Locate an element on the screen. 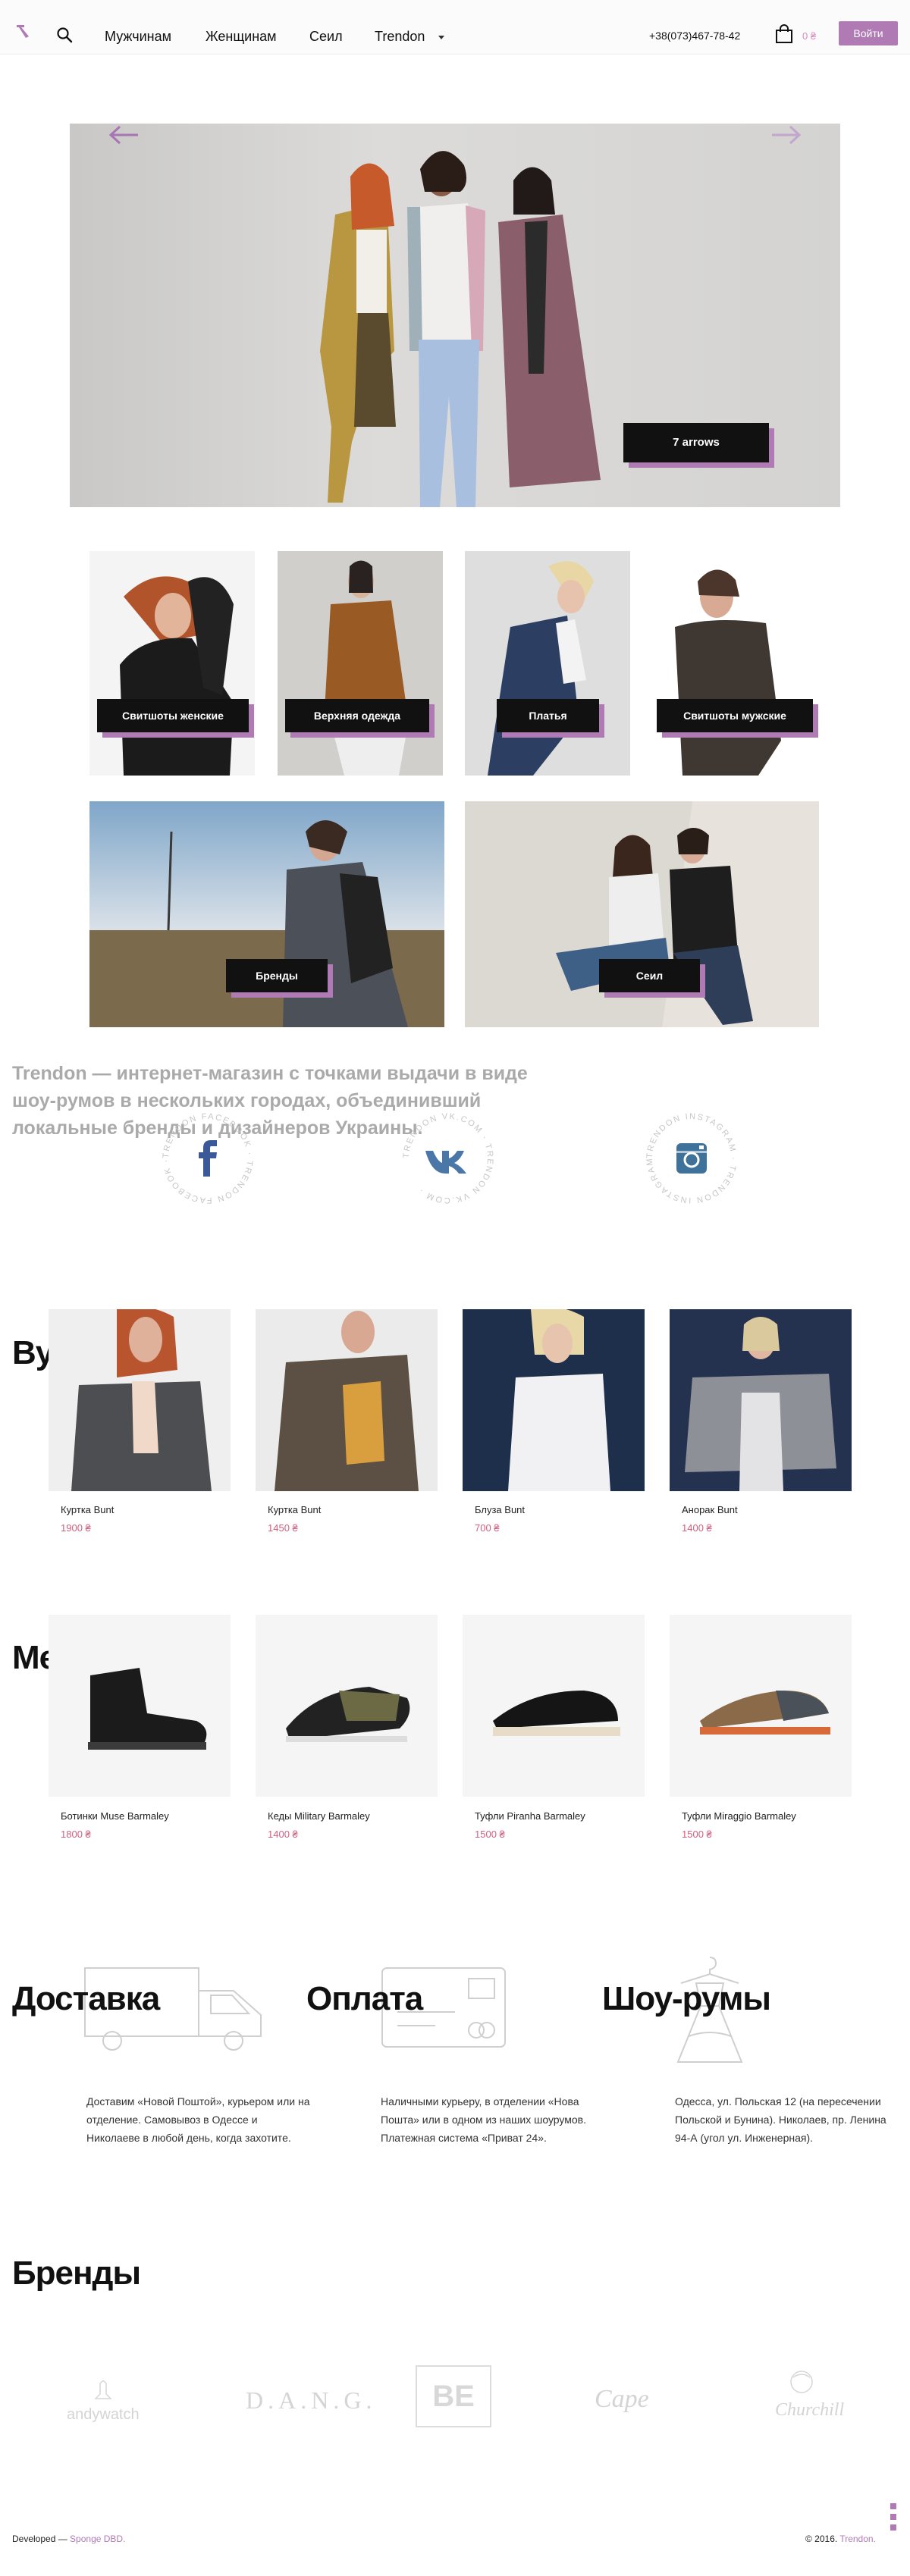 The height and width of the screenshot is (2576, 910). login-button: Войти is located at coordinates (868, 33).